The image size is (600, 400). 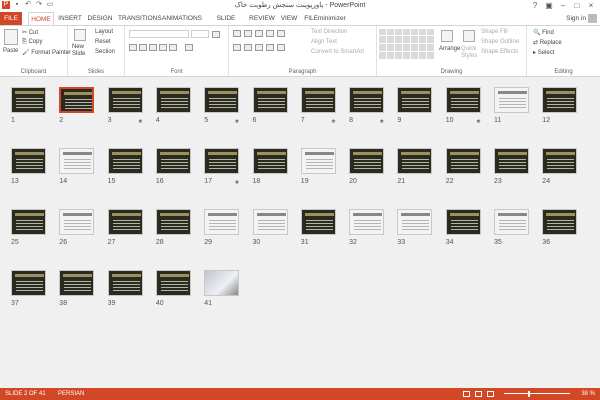 What do you see at coordinates (259, 47) in the screenshot?
I see `align-right-icon` at bounding box center [259, 47].